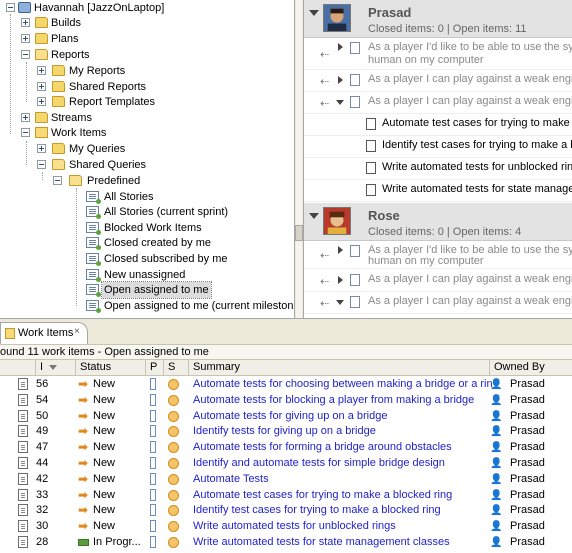 This screenshot has height=553, width=572. I want to click on tree-node-label: Open assigned to me (current milestone), so click(199, 306).